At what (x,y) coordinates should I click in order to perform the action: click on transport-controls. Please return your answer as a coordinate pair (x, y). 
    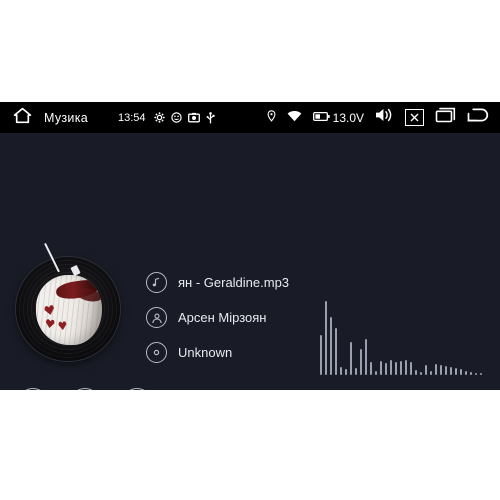
    Looking at the image, I should click on (85, 389).